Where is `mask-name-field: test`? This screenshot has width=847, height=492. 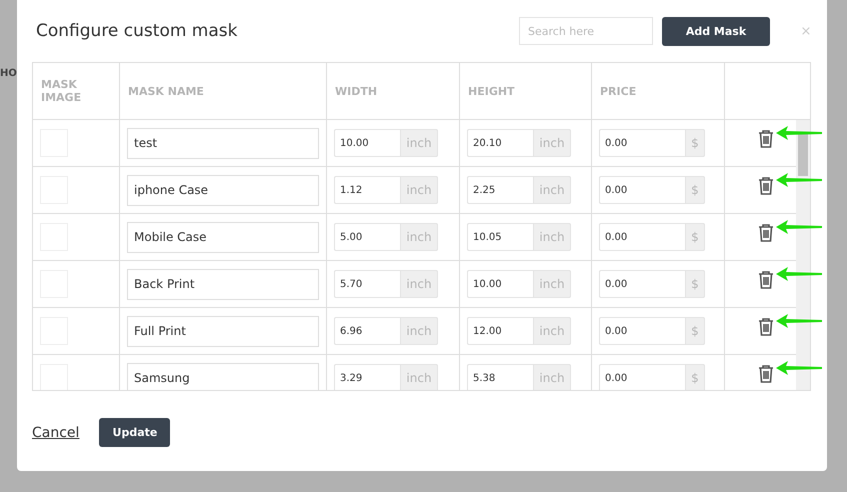 mask-name-field: test is located at coordinates (223, 143).